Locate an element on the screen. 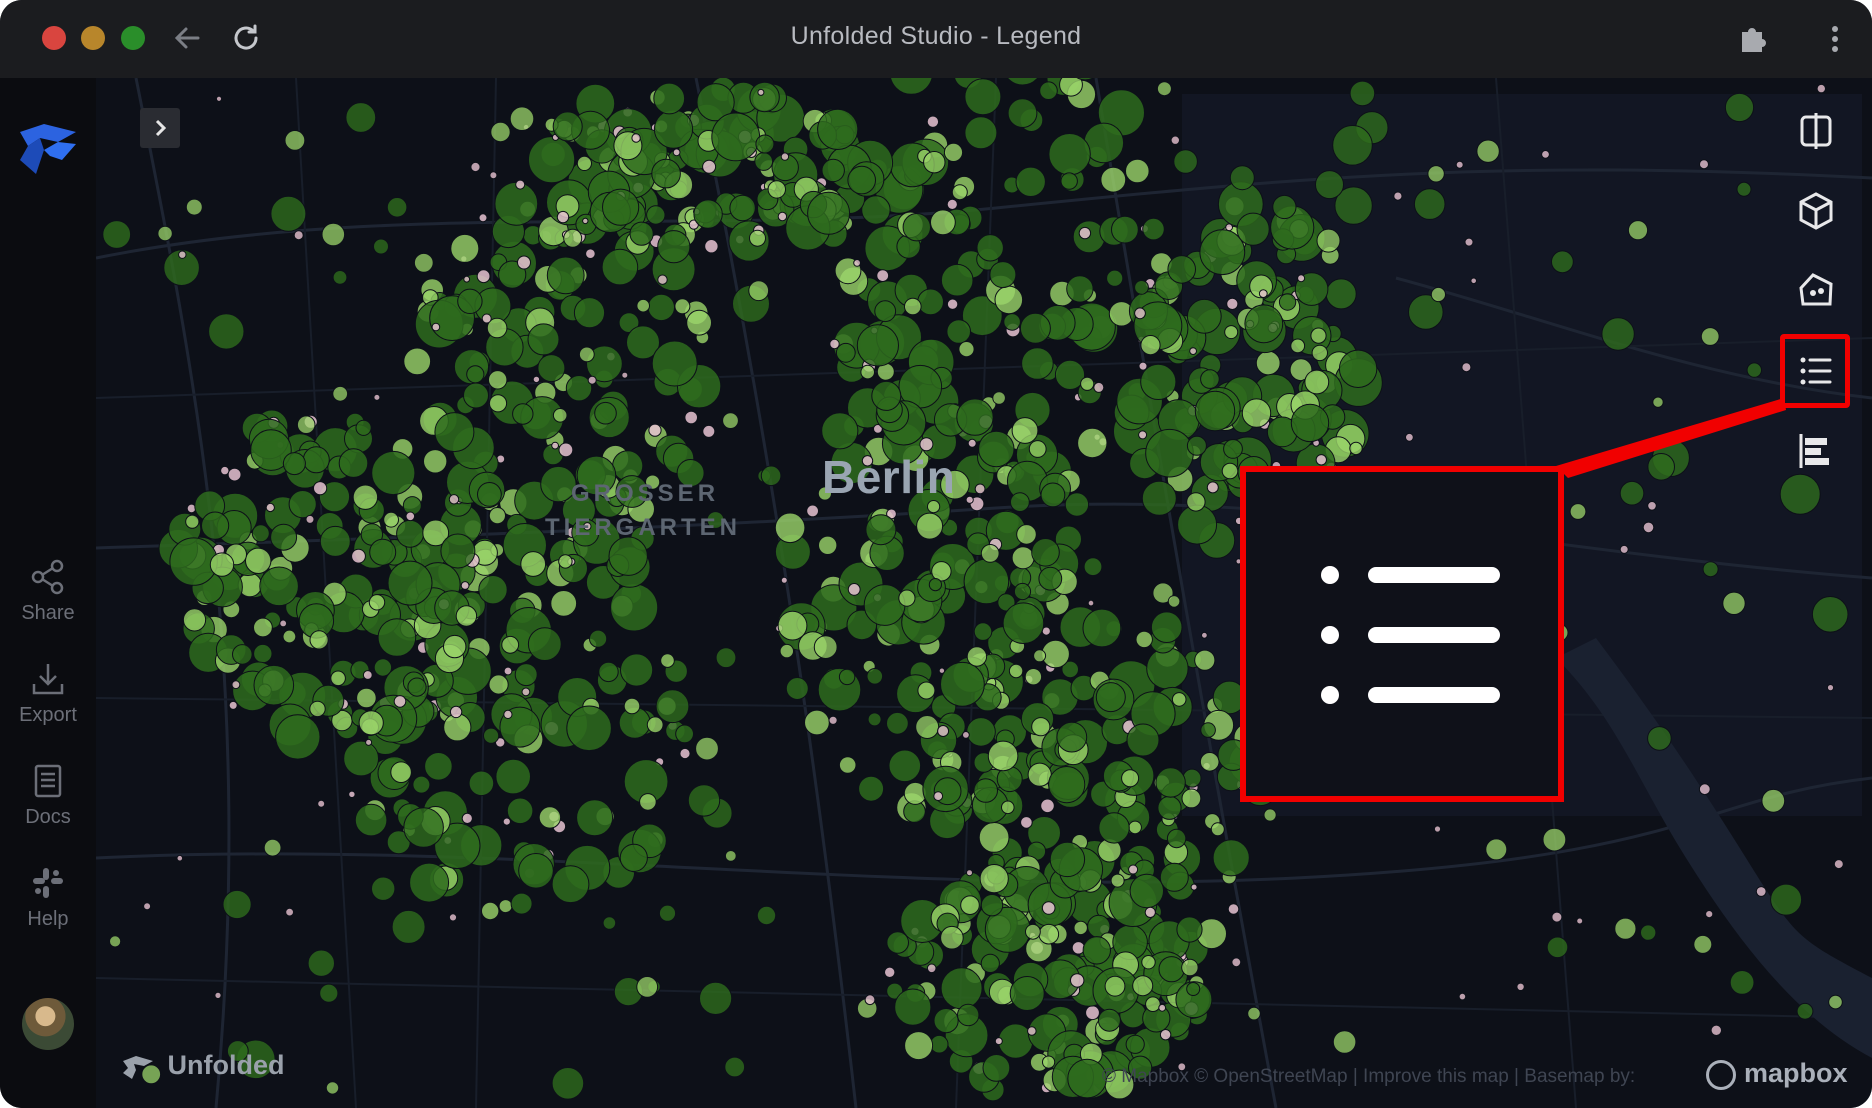 The image size is (1872, 1108). legend-icon-zoom-callout is located at coordinates (1402, 634).